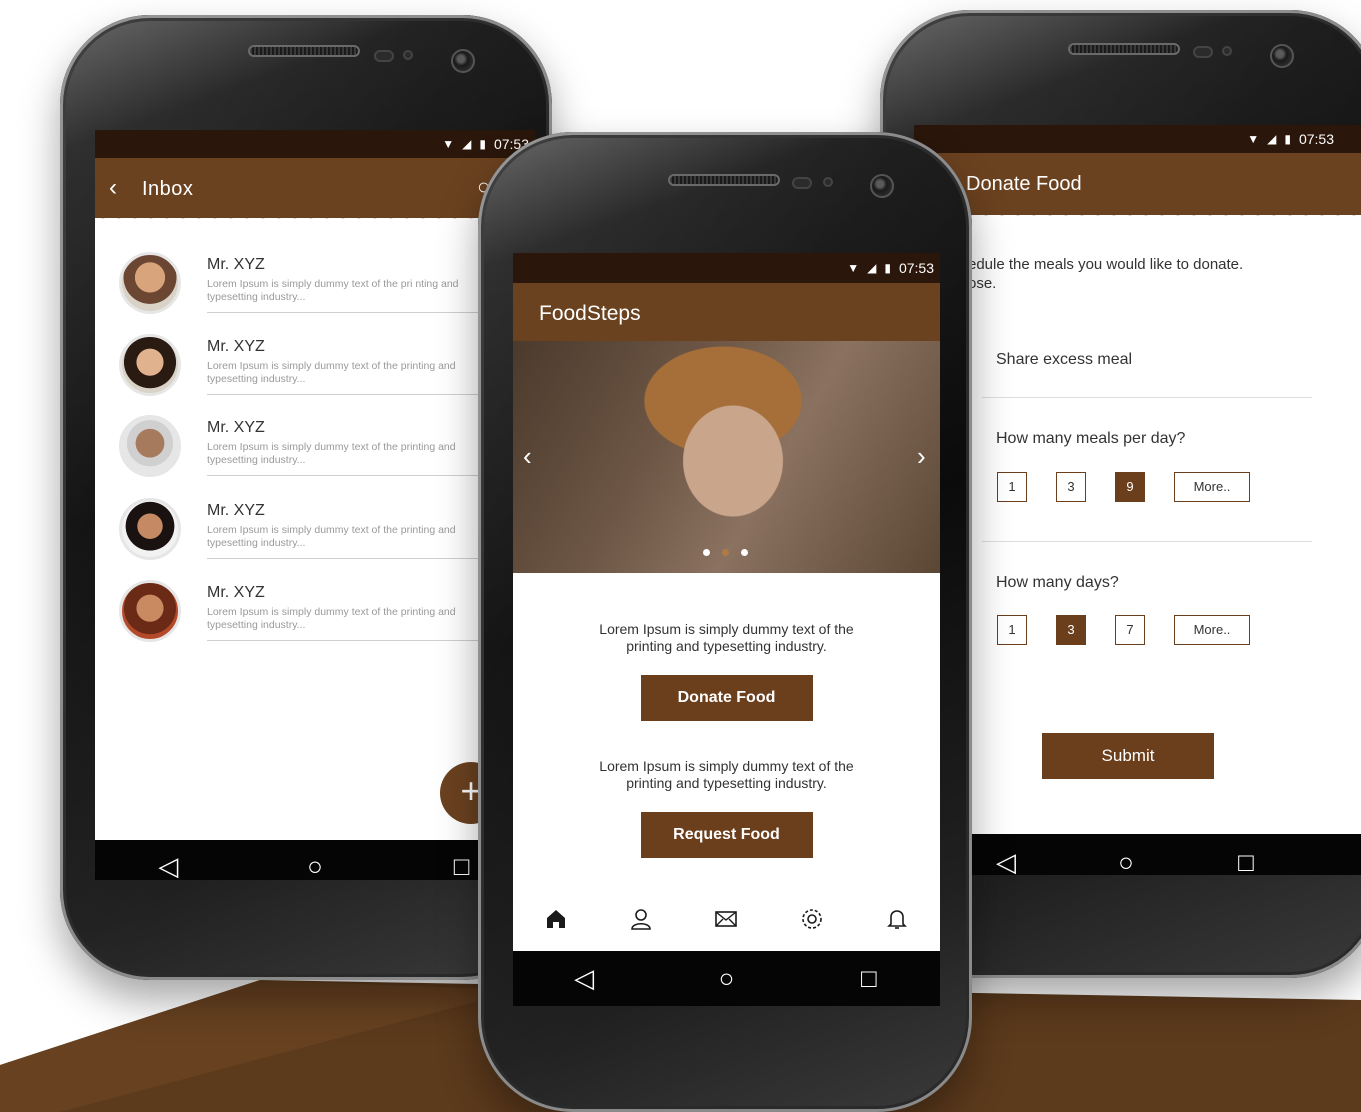  Describe the element at coordinates (1137, 187) in the screenshot. I see `donate-app-bar: Donate Food` at that location.